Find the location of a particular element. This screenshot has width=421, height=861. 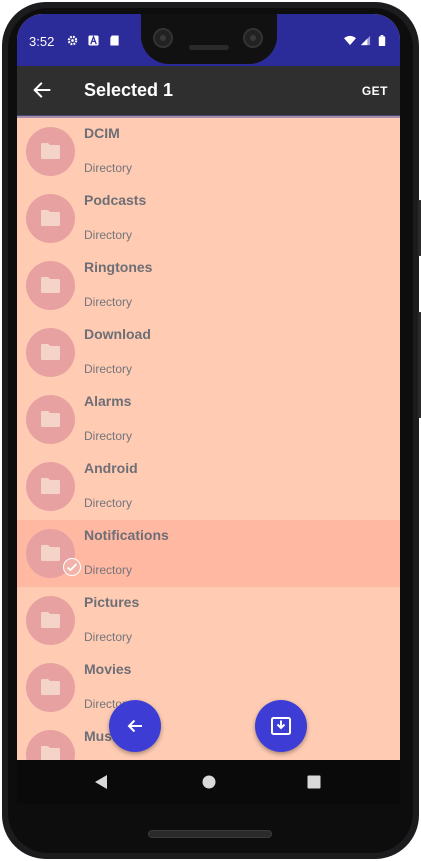

item-name: Movies is located at coordinates (108, 669).